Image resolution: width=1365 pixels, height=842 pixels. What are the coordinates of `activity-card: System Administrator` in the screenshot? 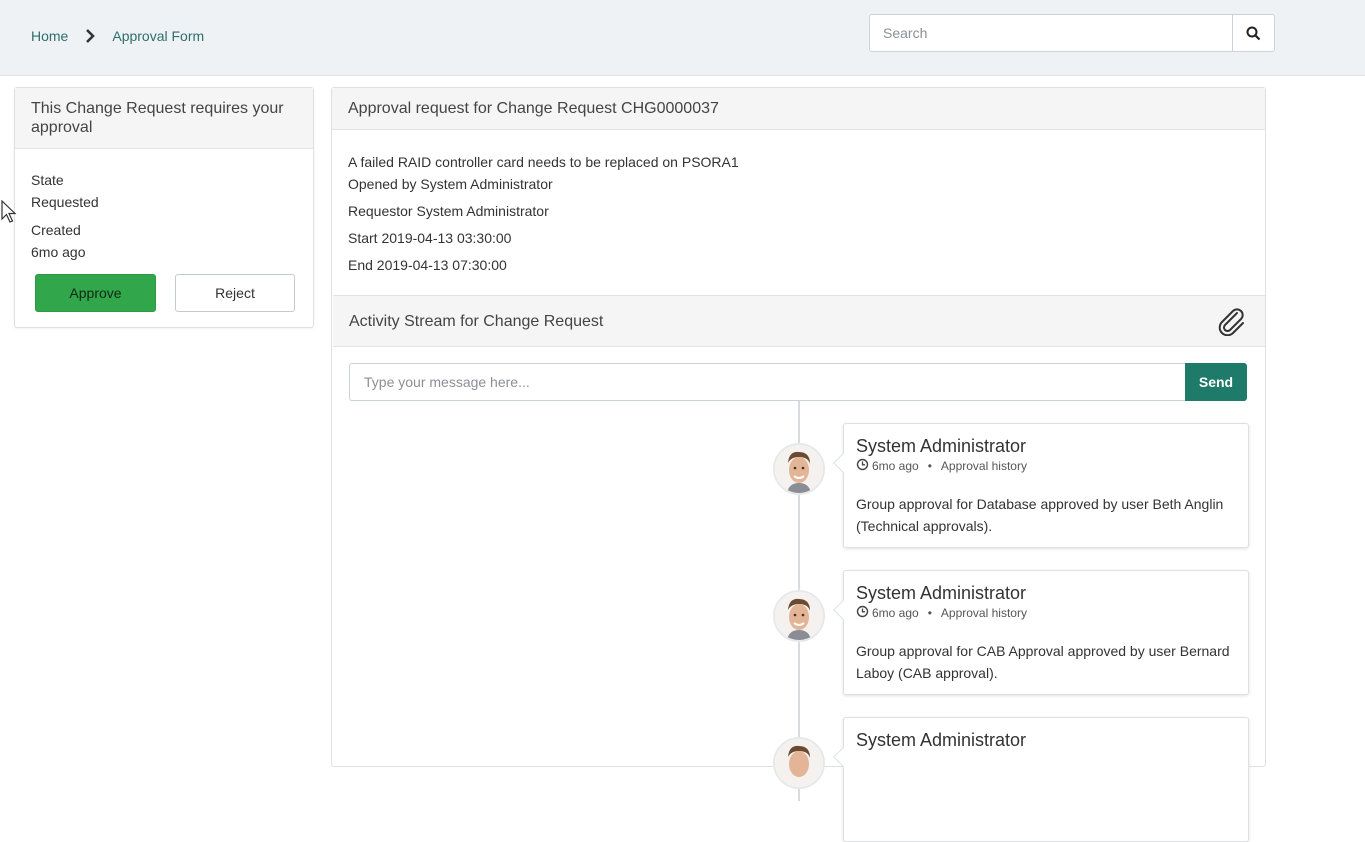 It's located at (1041, 779).